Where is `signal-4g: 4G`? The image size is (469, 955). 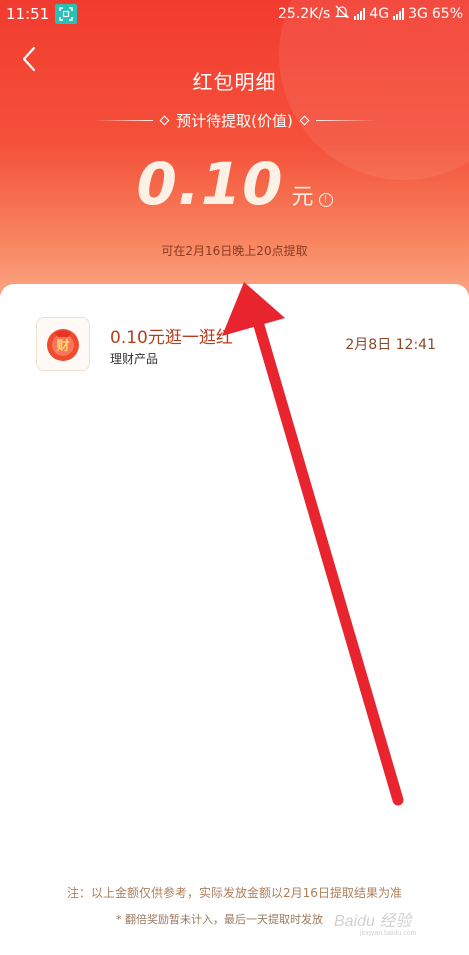
signal-4g: 4G is located at coordinates (379, 14).